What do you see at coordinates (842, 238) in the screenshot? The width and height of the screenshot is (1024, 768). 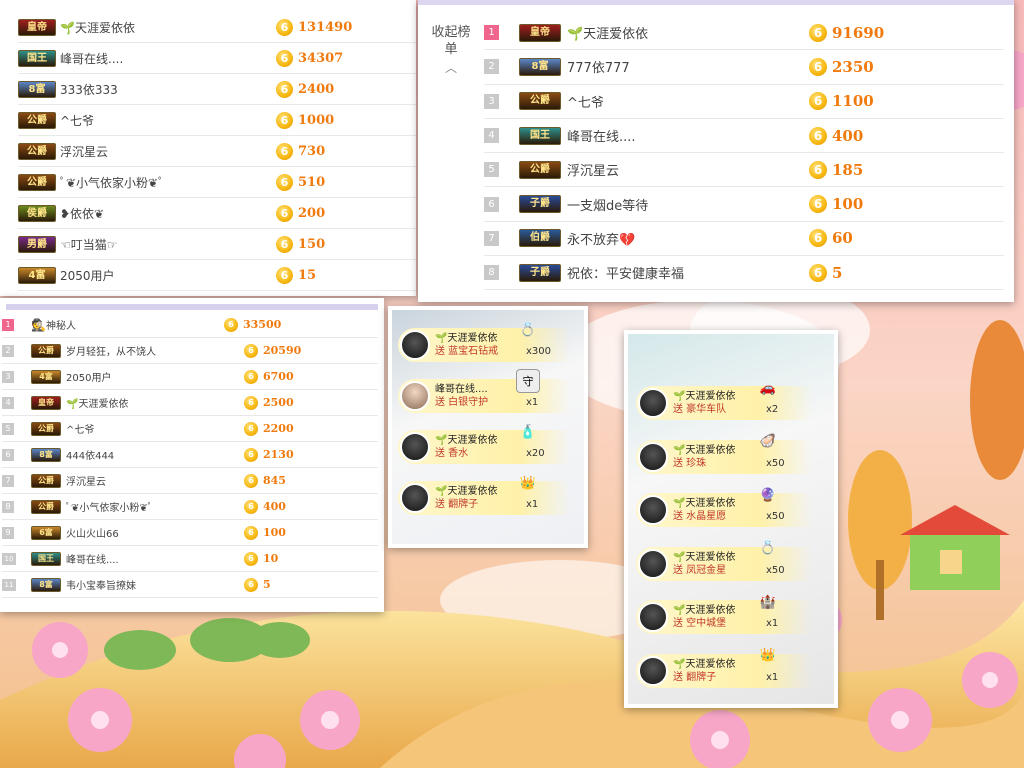 I see `score-value: 60` at bounding box center [842, 238].